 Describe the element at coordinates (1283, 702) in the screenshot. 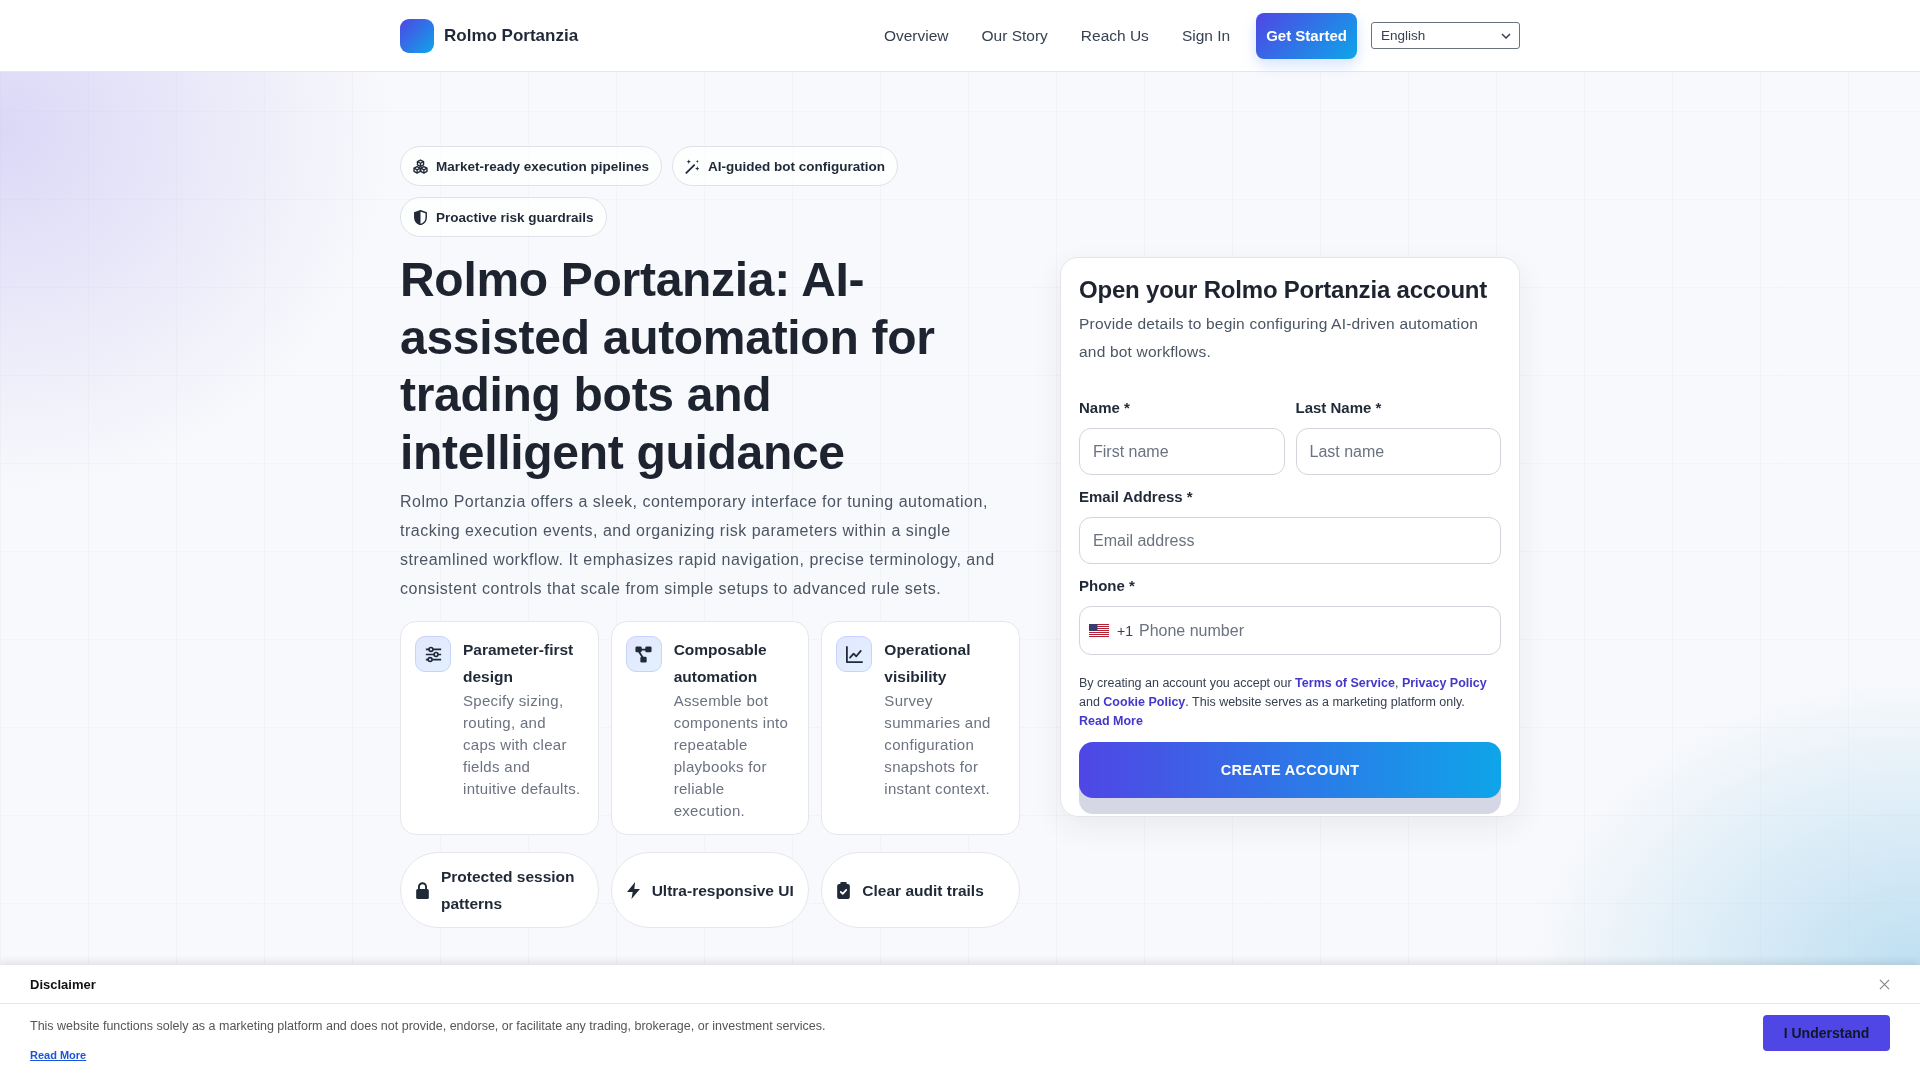

I see `consent-text: By creating an account you accept our Terms of Service, Privacy Policy and Cookie Policy. This website serves as a marketing platform only. Read More` at that location.